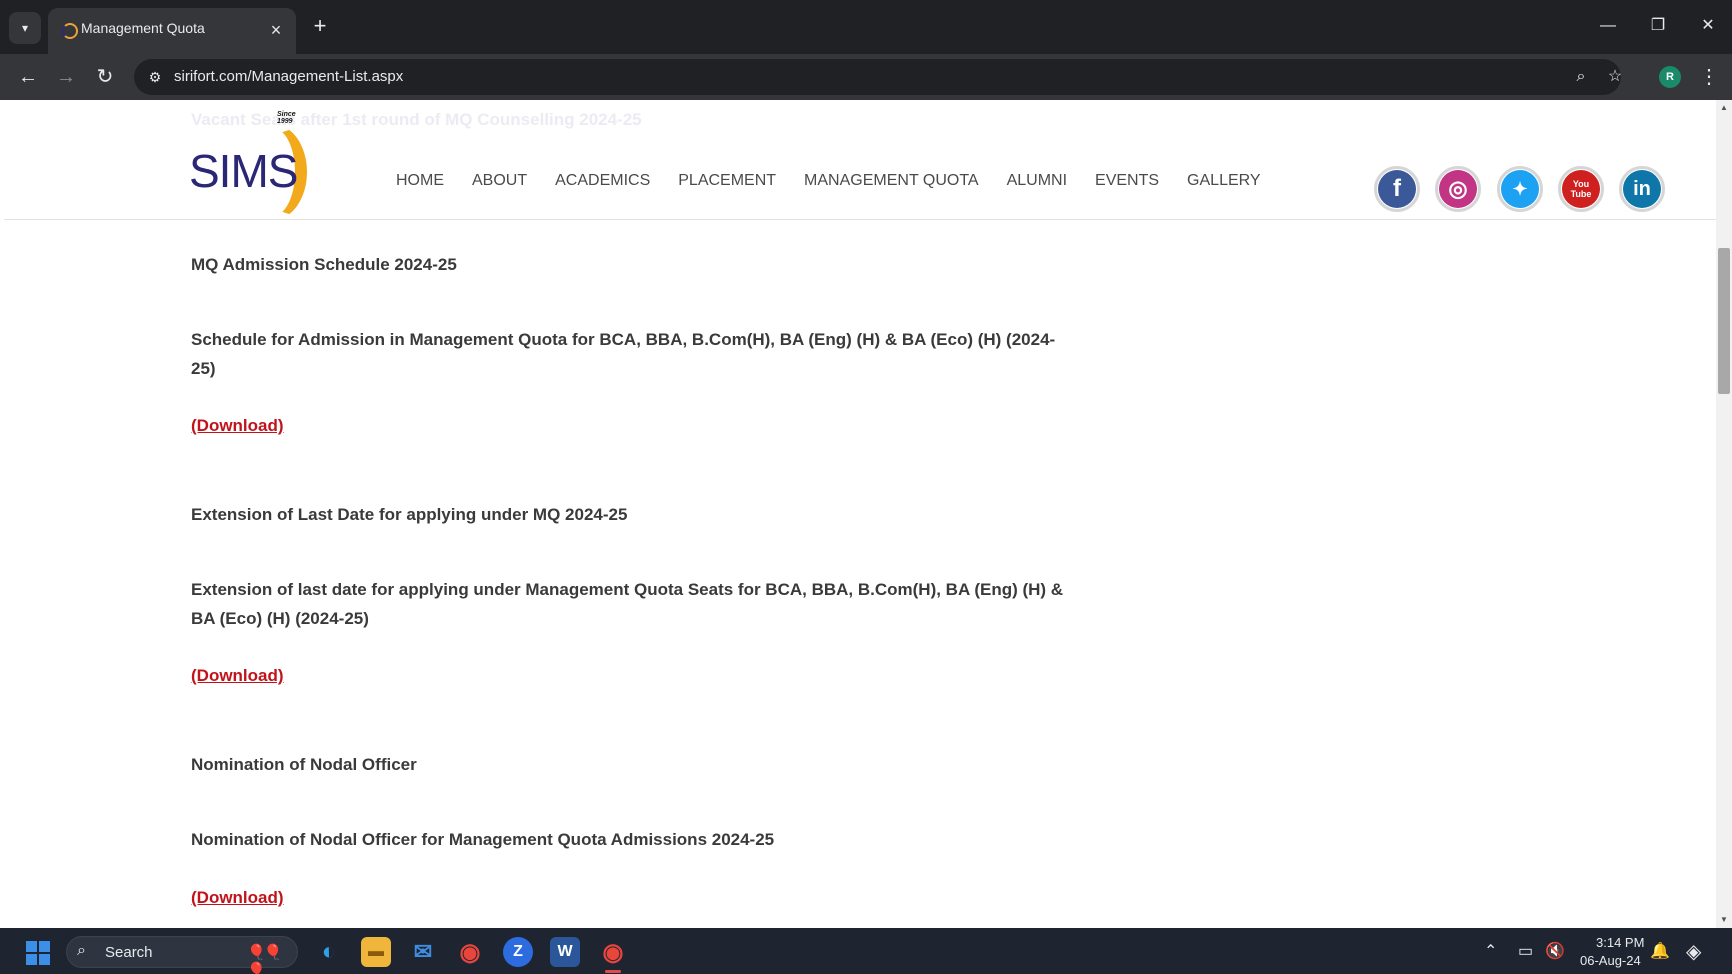 The image size is (1732, 974). I want to click on url-text: sirifort.com/Management-List.aspx, so click(288, 76).